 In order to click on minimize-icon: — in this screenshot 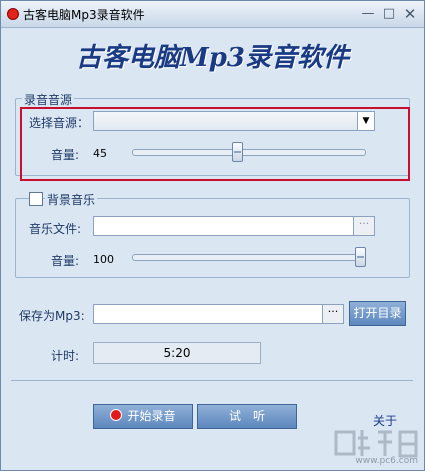, I will do `click(368, 14)`.